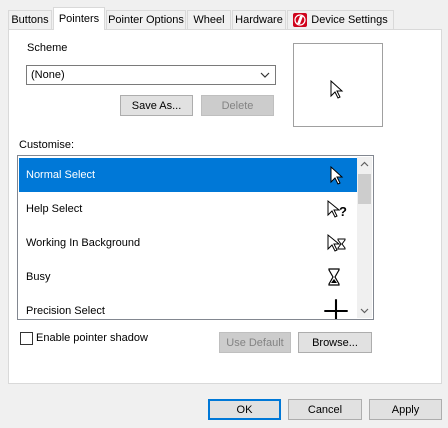 This screenshot has height=428, width=448. I want to click on use-default-button: Use Default, so click(255, 342).